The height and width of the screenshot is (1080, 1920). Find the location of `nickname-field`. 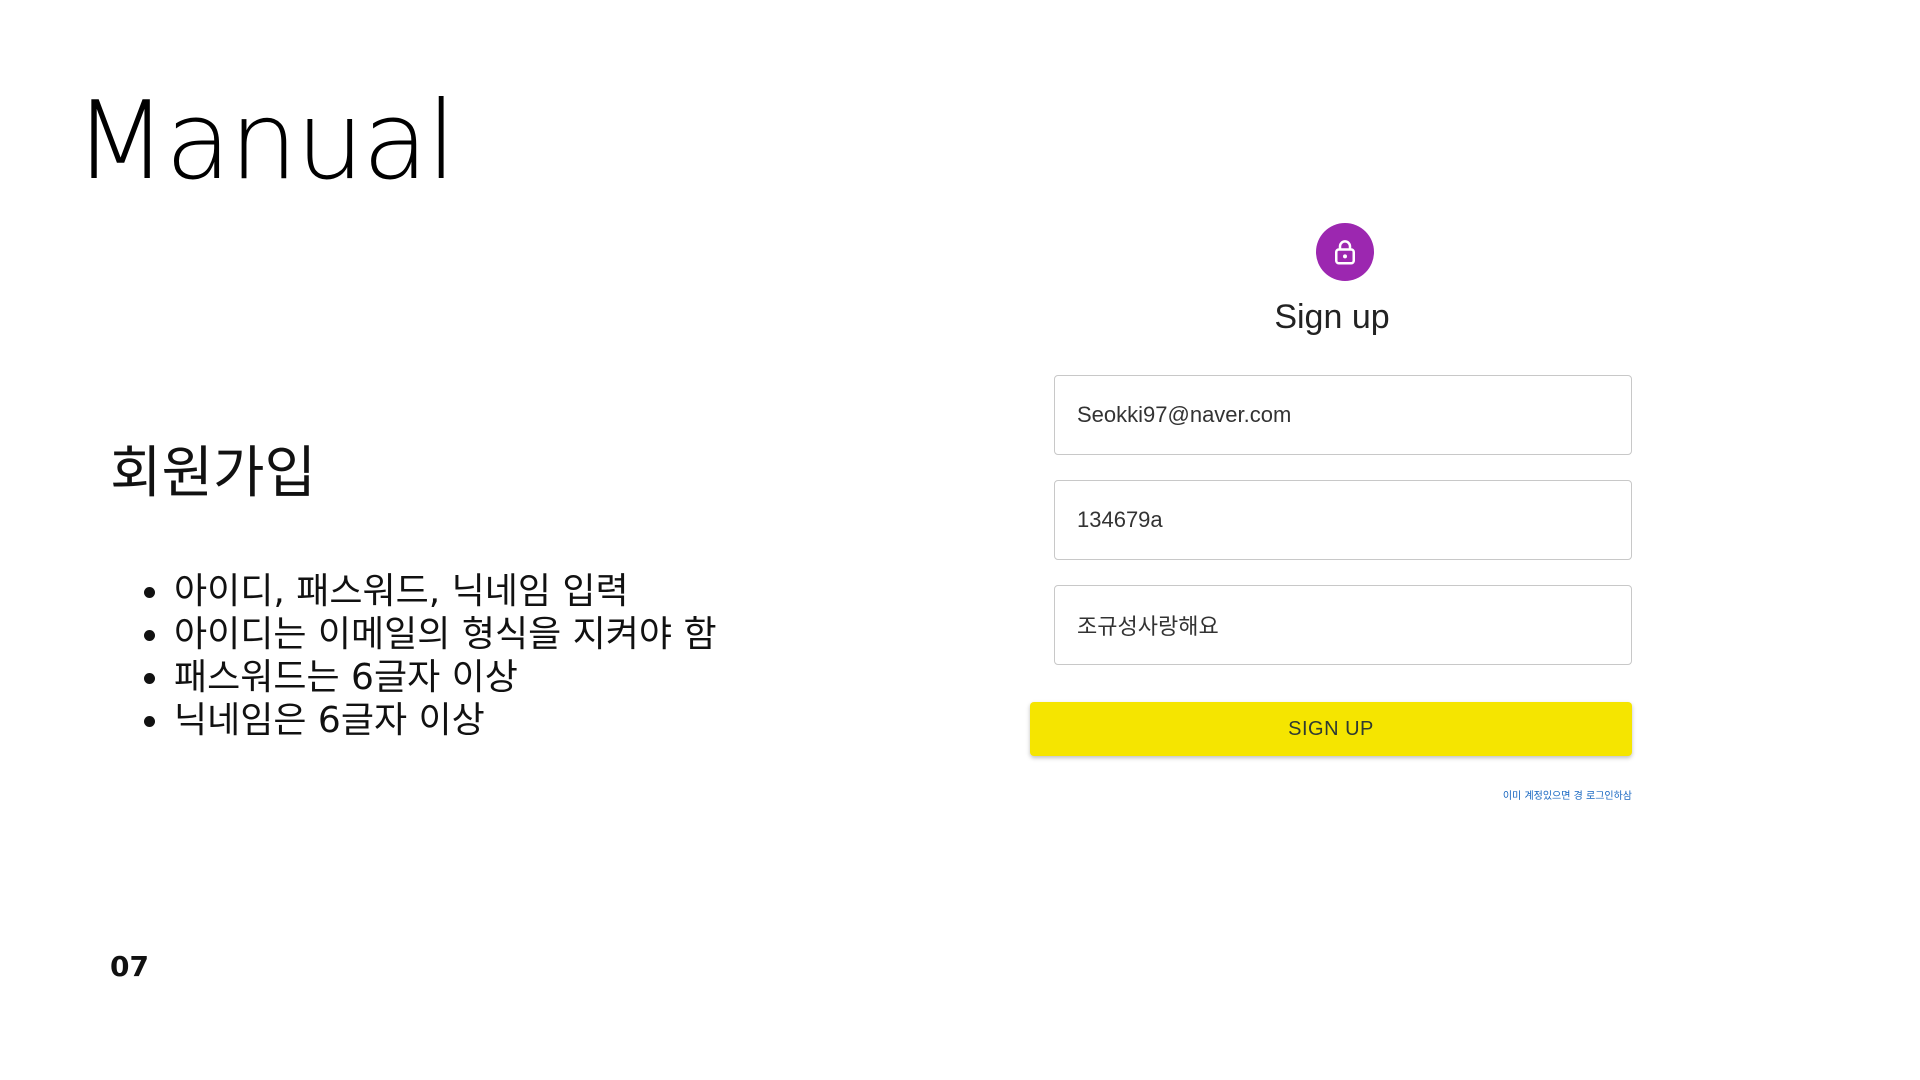

nickname-field is located at coordinates (1343, 625).